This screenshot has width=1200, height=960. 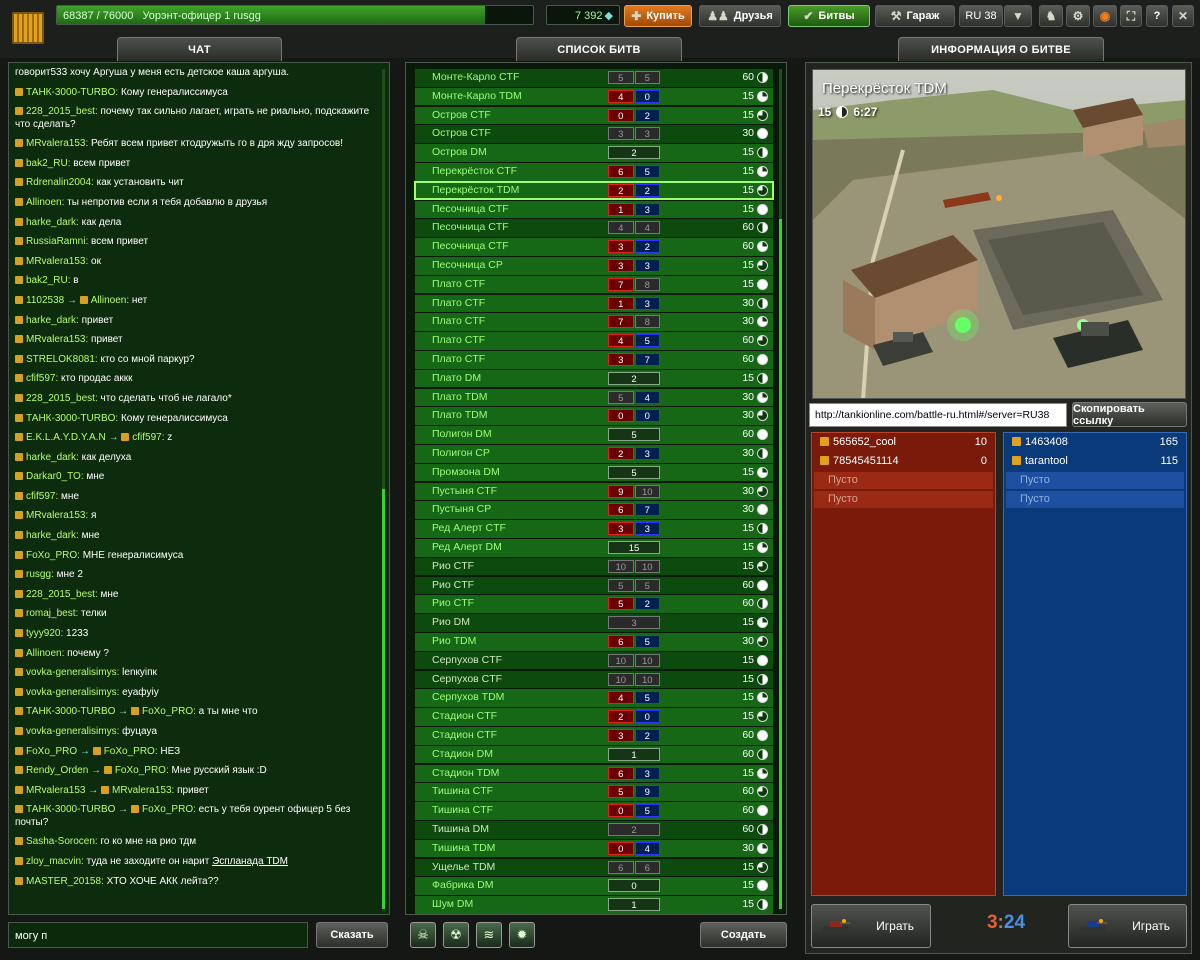 I want to click on chat-author: Sasha-Sorocen:, so click(x=62, y=841).